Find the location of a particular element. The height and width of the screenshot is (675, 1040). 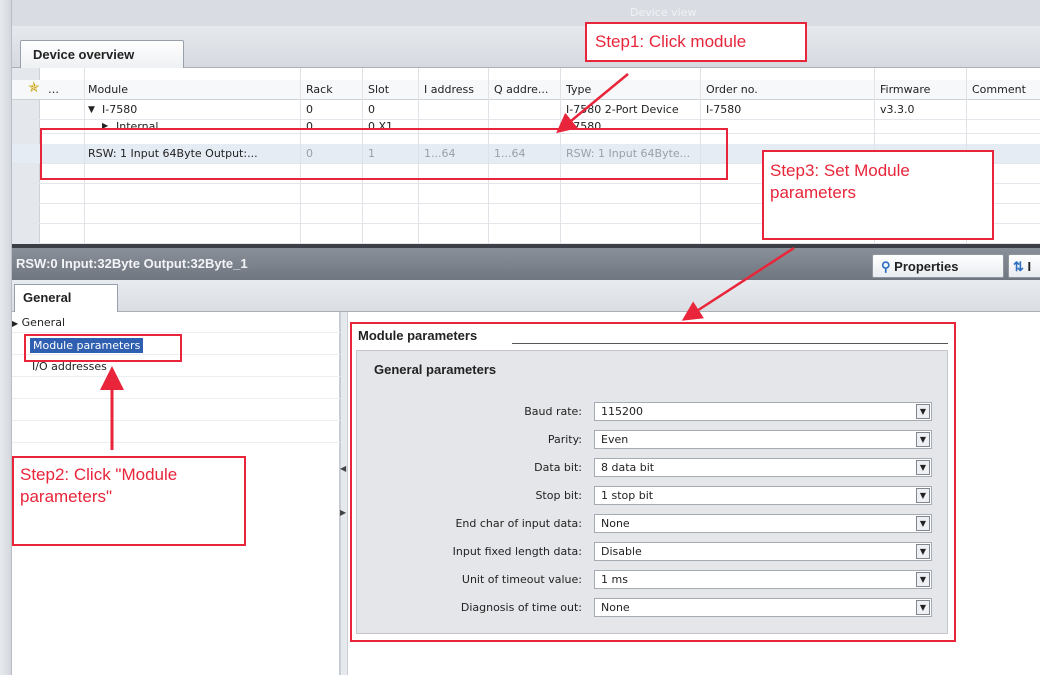

tab-properties-label: Properties is located at coordinates (926, 266).